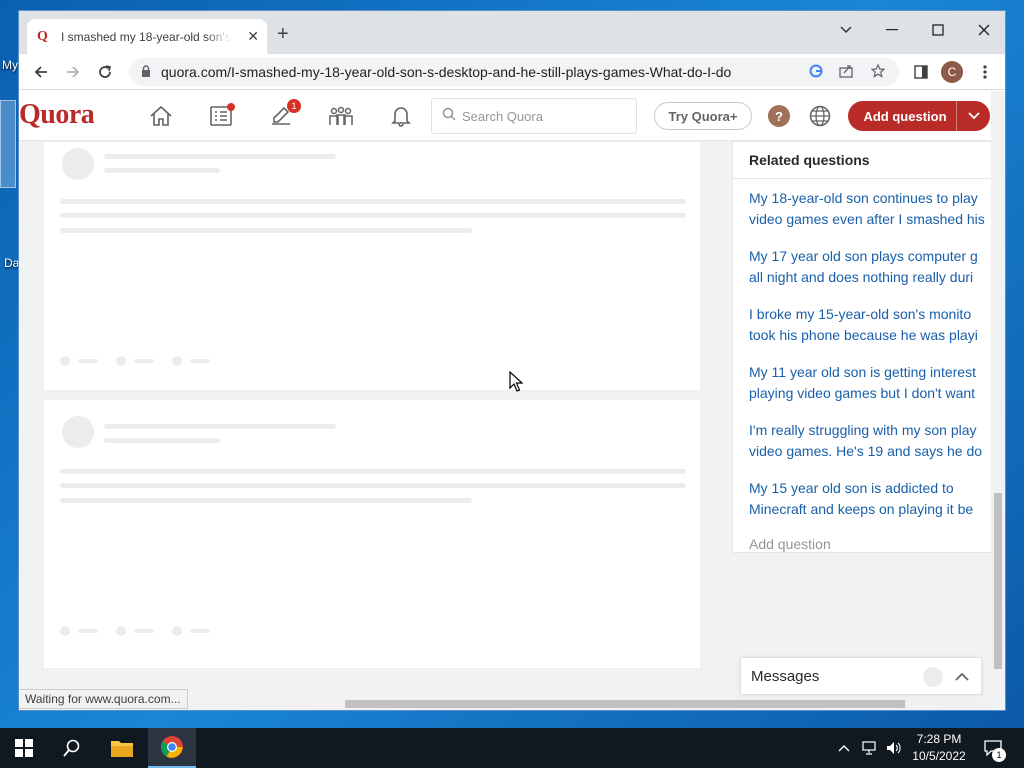 This screenshot has width=1024, height=768. I want to click on answer-badge: 1, so click(294, 106).